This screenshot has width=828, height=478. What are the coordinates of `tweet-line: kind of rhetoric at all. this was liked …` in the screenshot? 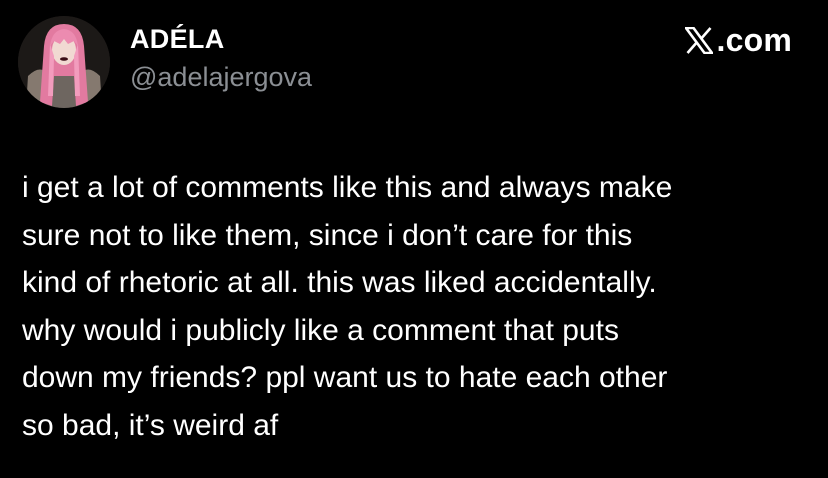 It's located at (339, 282).